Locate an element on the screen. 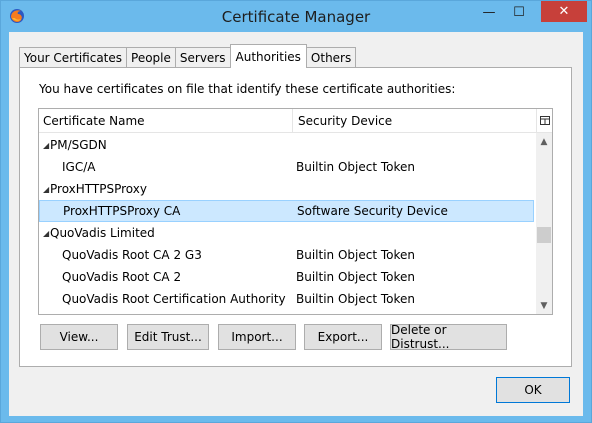 The width and height of the screenshot is (592, 423). minimize-button: — is located at coordinates (489, 12).